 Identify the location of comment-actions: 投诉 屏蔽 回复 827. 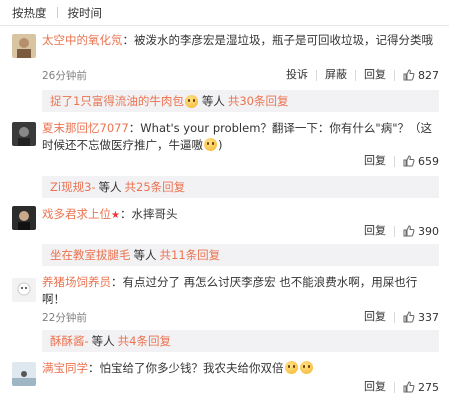
(358, 75).